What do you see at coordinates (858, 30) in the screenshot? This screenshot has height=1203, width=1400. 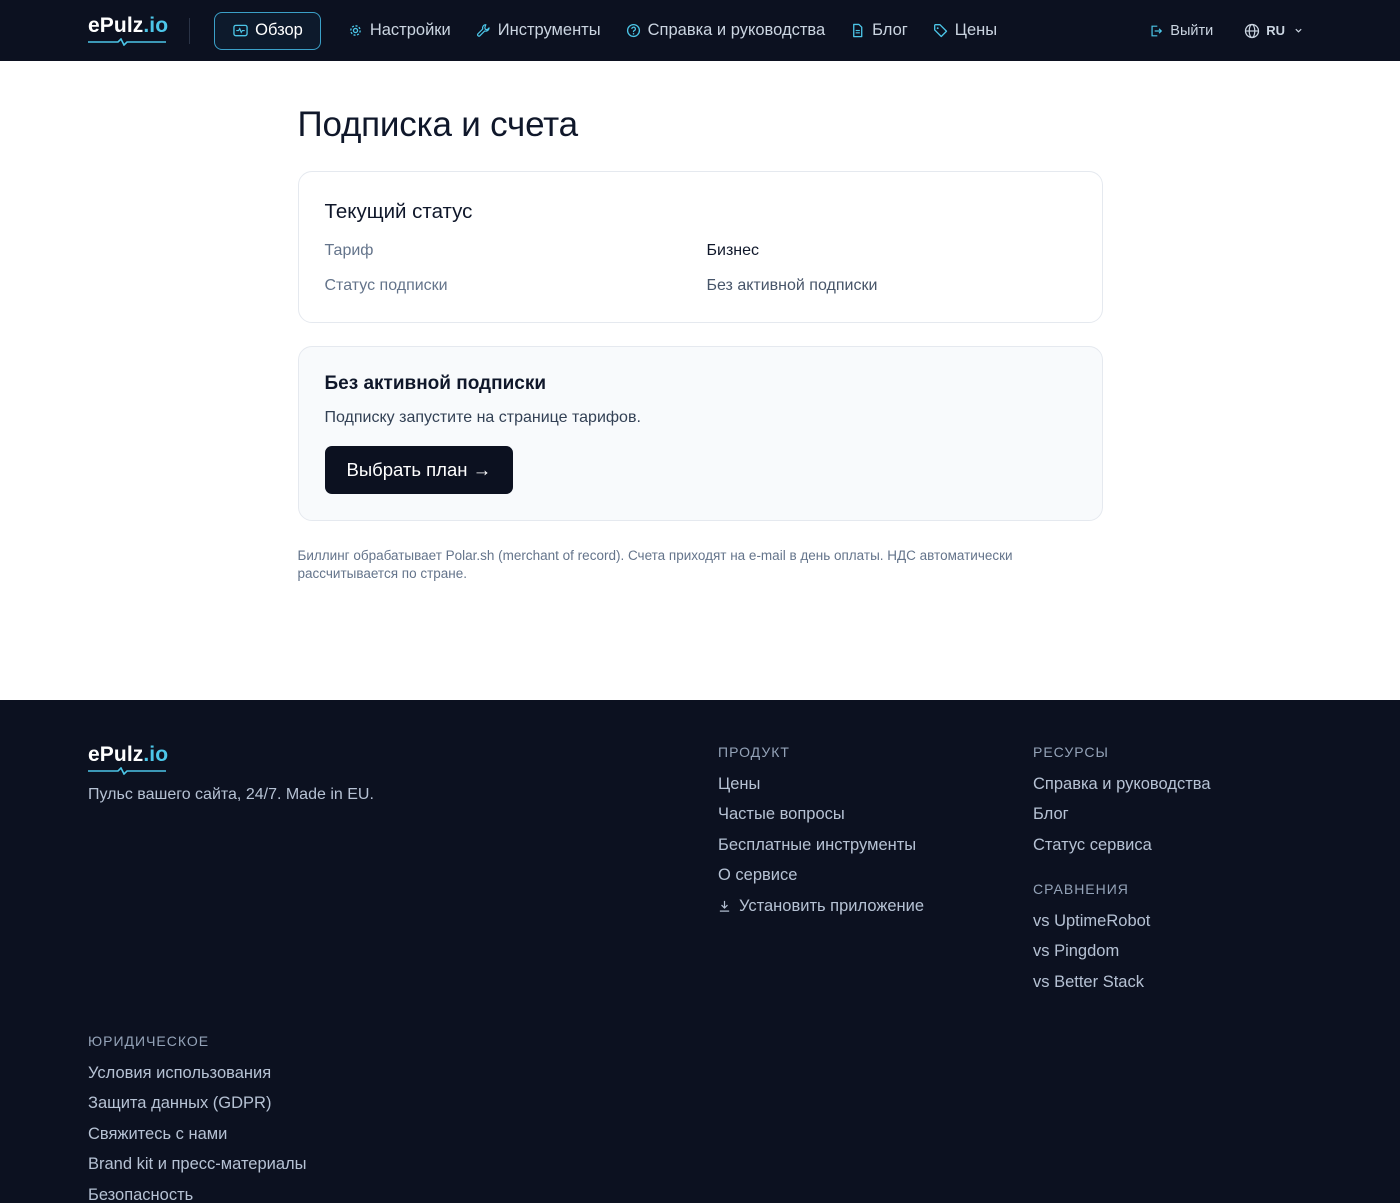 I see `document-icon` at bounding box center [858, 30].